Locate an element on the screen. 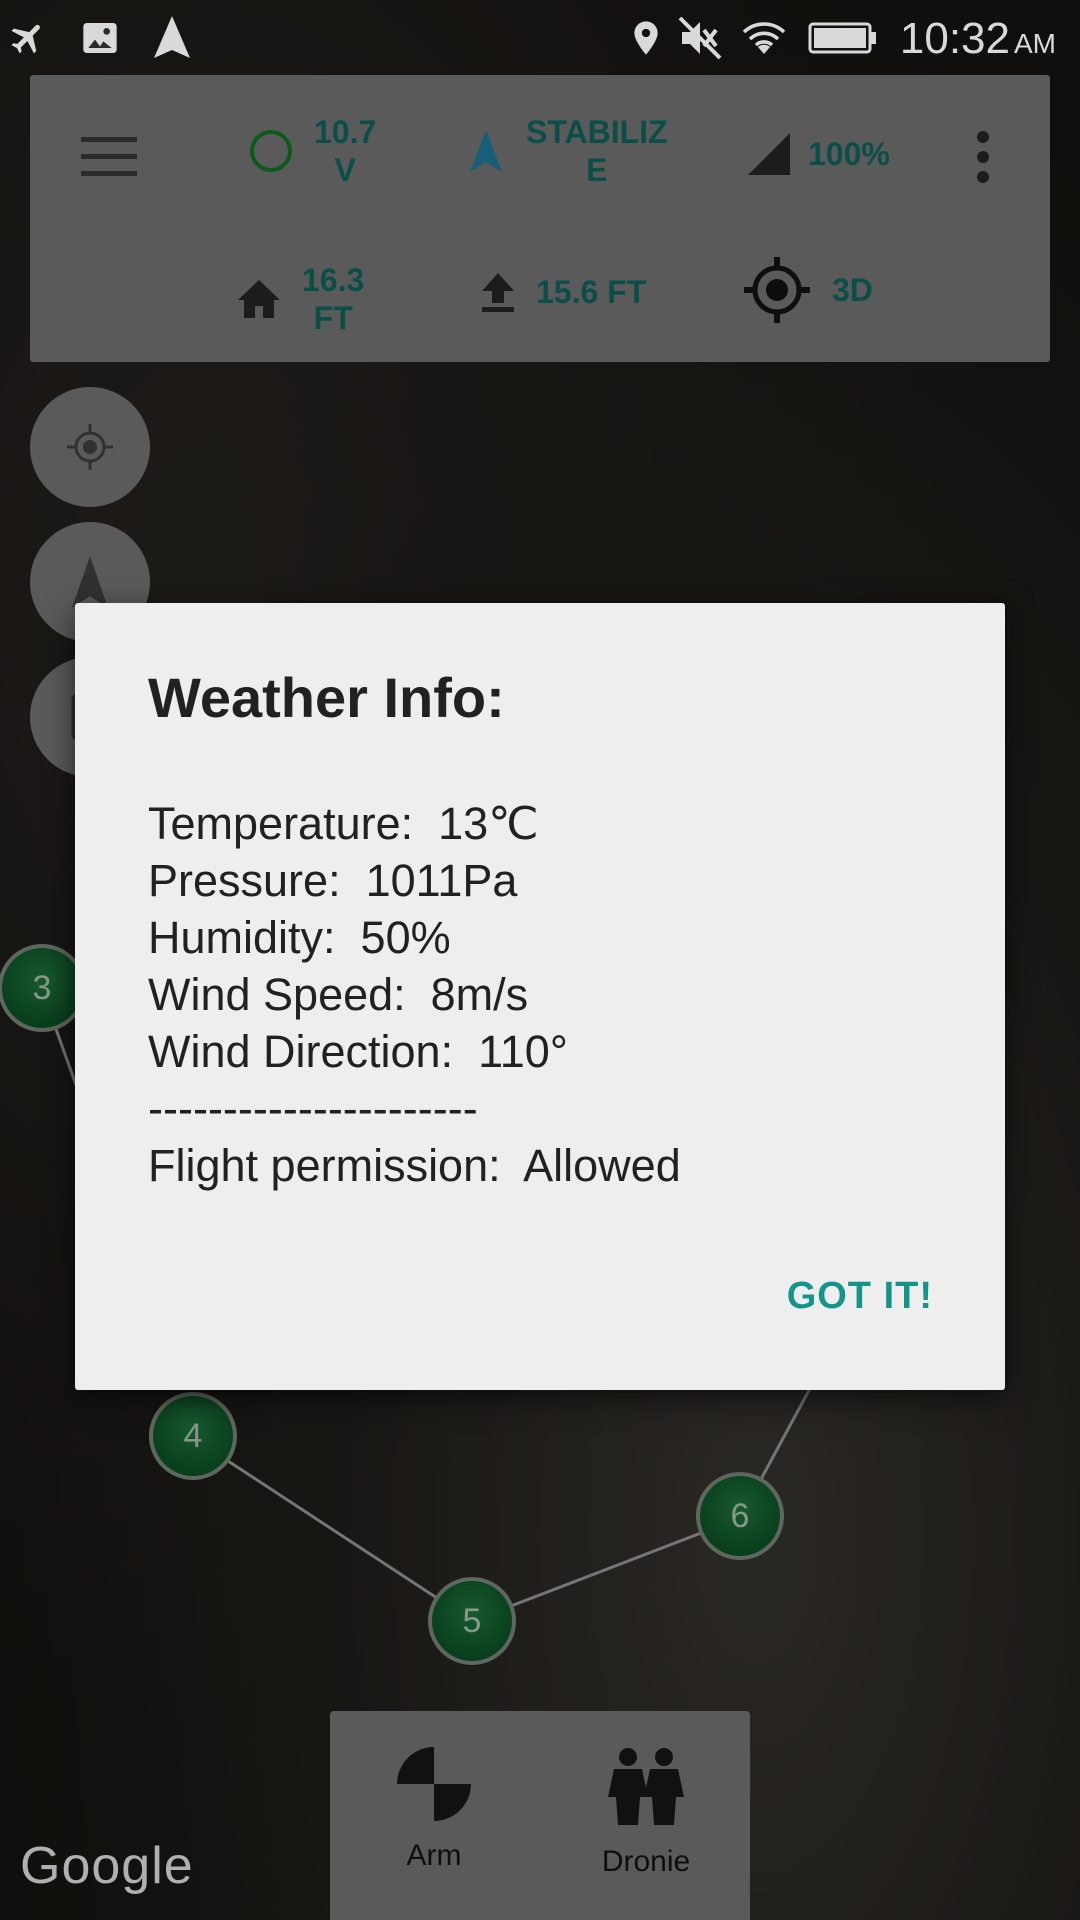 The image size is (1080, 1920). dialog-title: Weather Info: is located at coordinates (326, 697).